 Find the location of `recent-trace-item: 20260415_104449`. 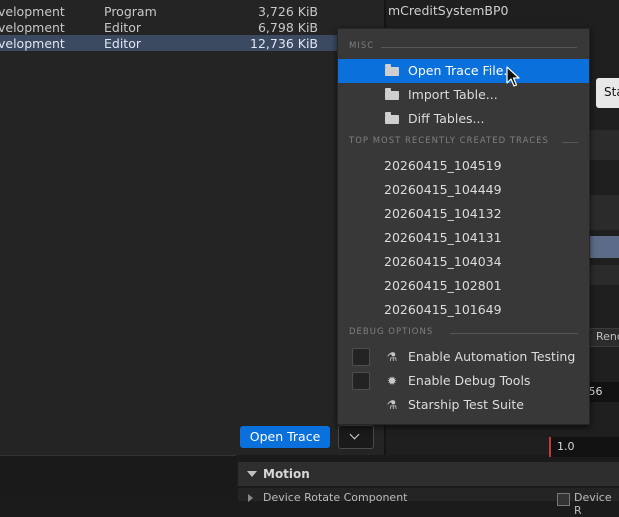

recent-trace-item: 20260415_104449 is located at coordinates (463, 190).